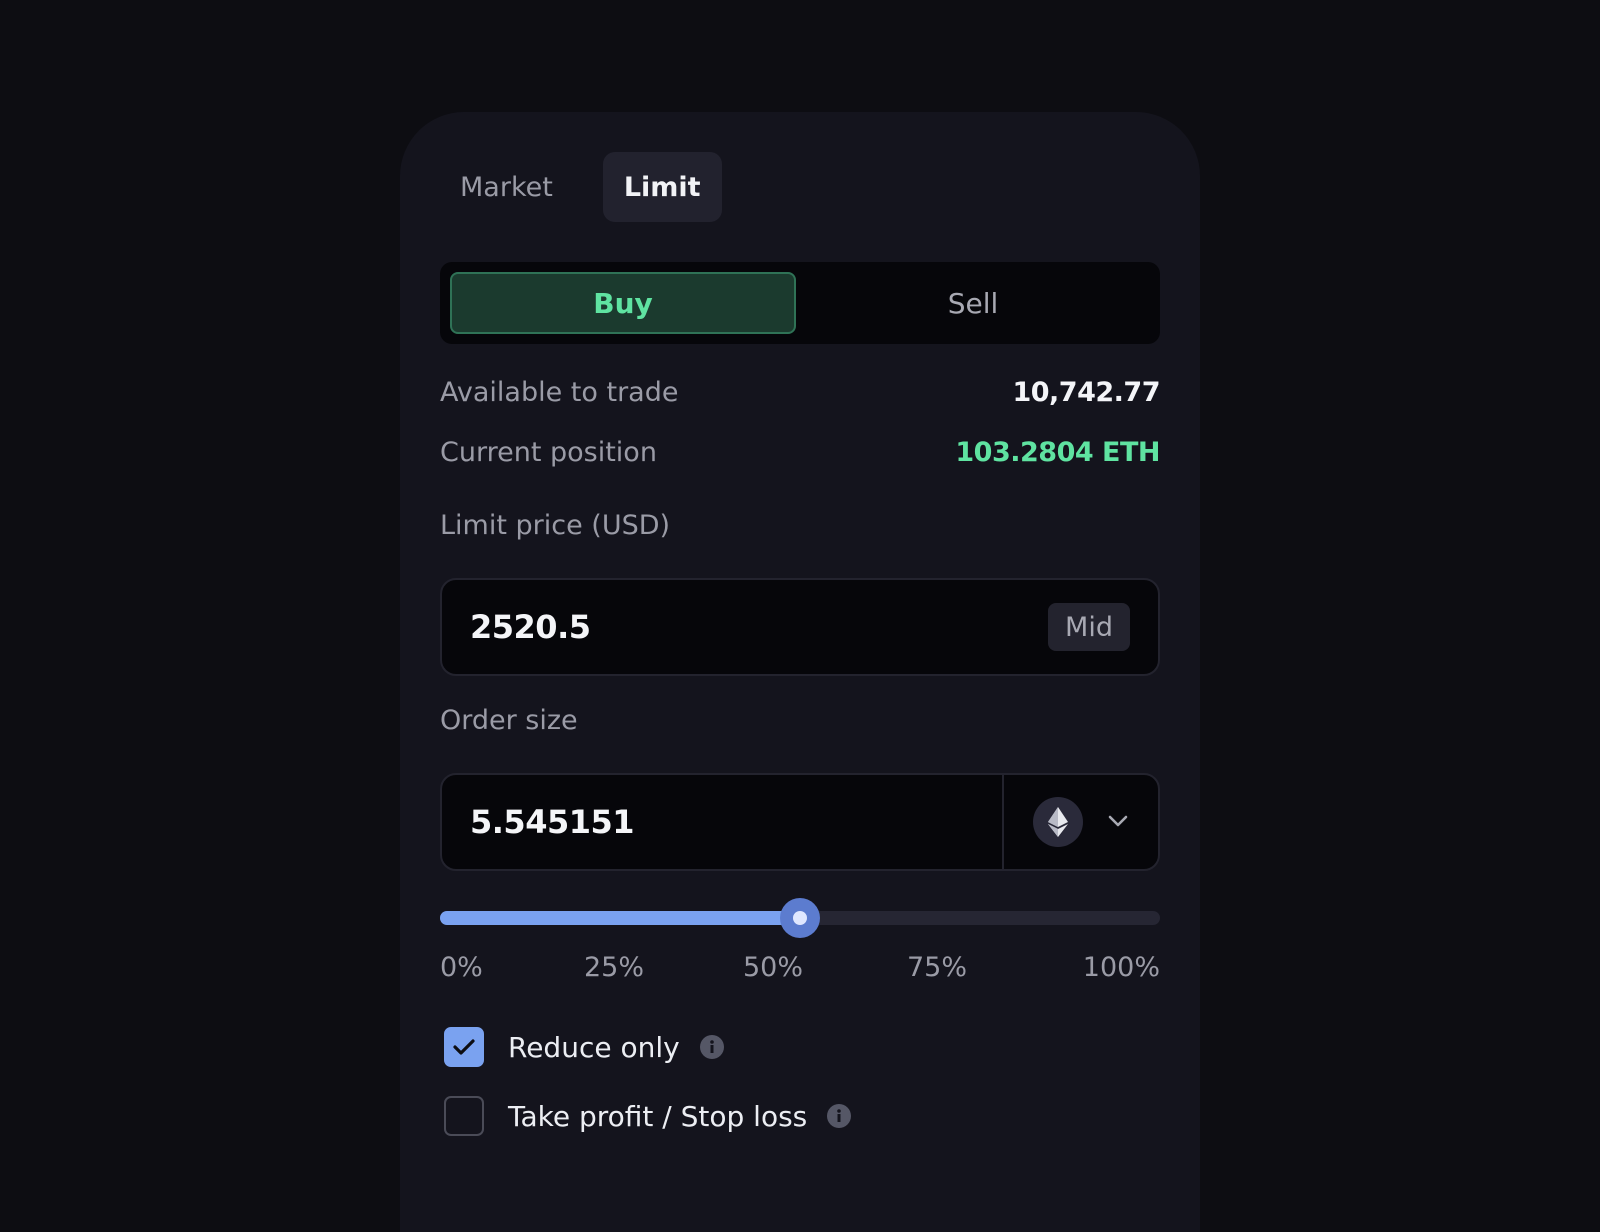 The image size is (1600, 1232). Describe the element at coordinates (800, 392) in the screenshot. I see `available-to-trade-row: Available to trade 10,742.77` at that location.